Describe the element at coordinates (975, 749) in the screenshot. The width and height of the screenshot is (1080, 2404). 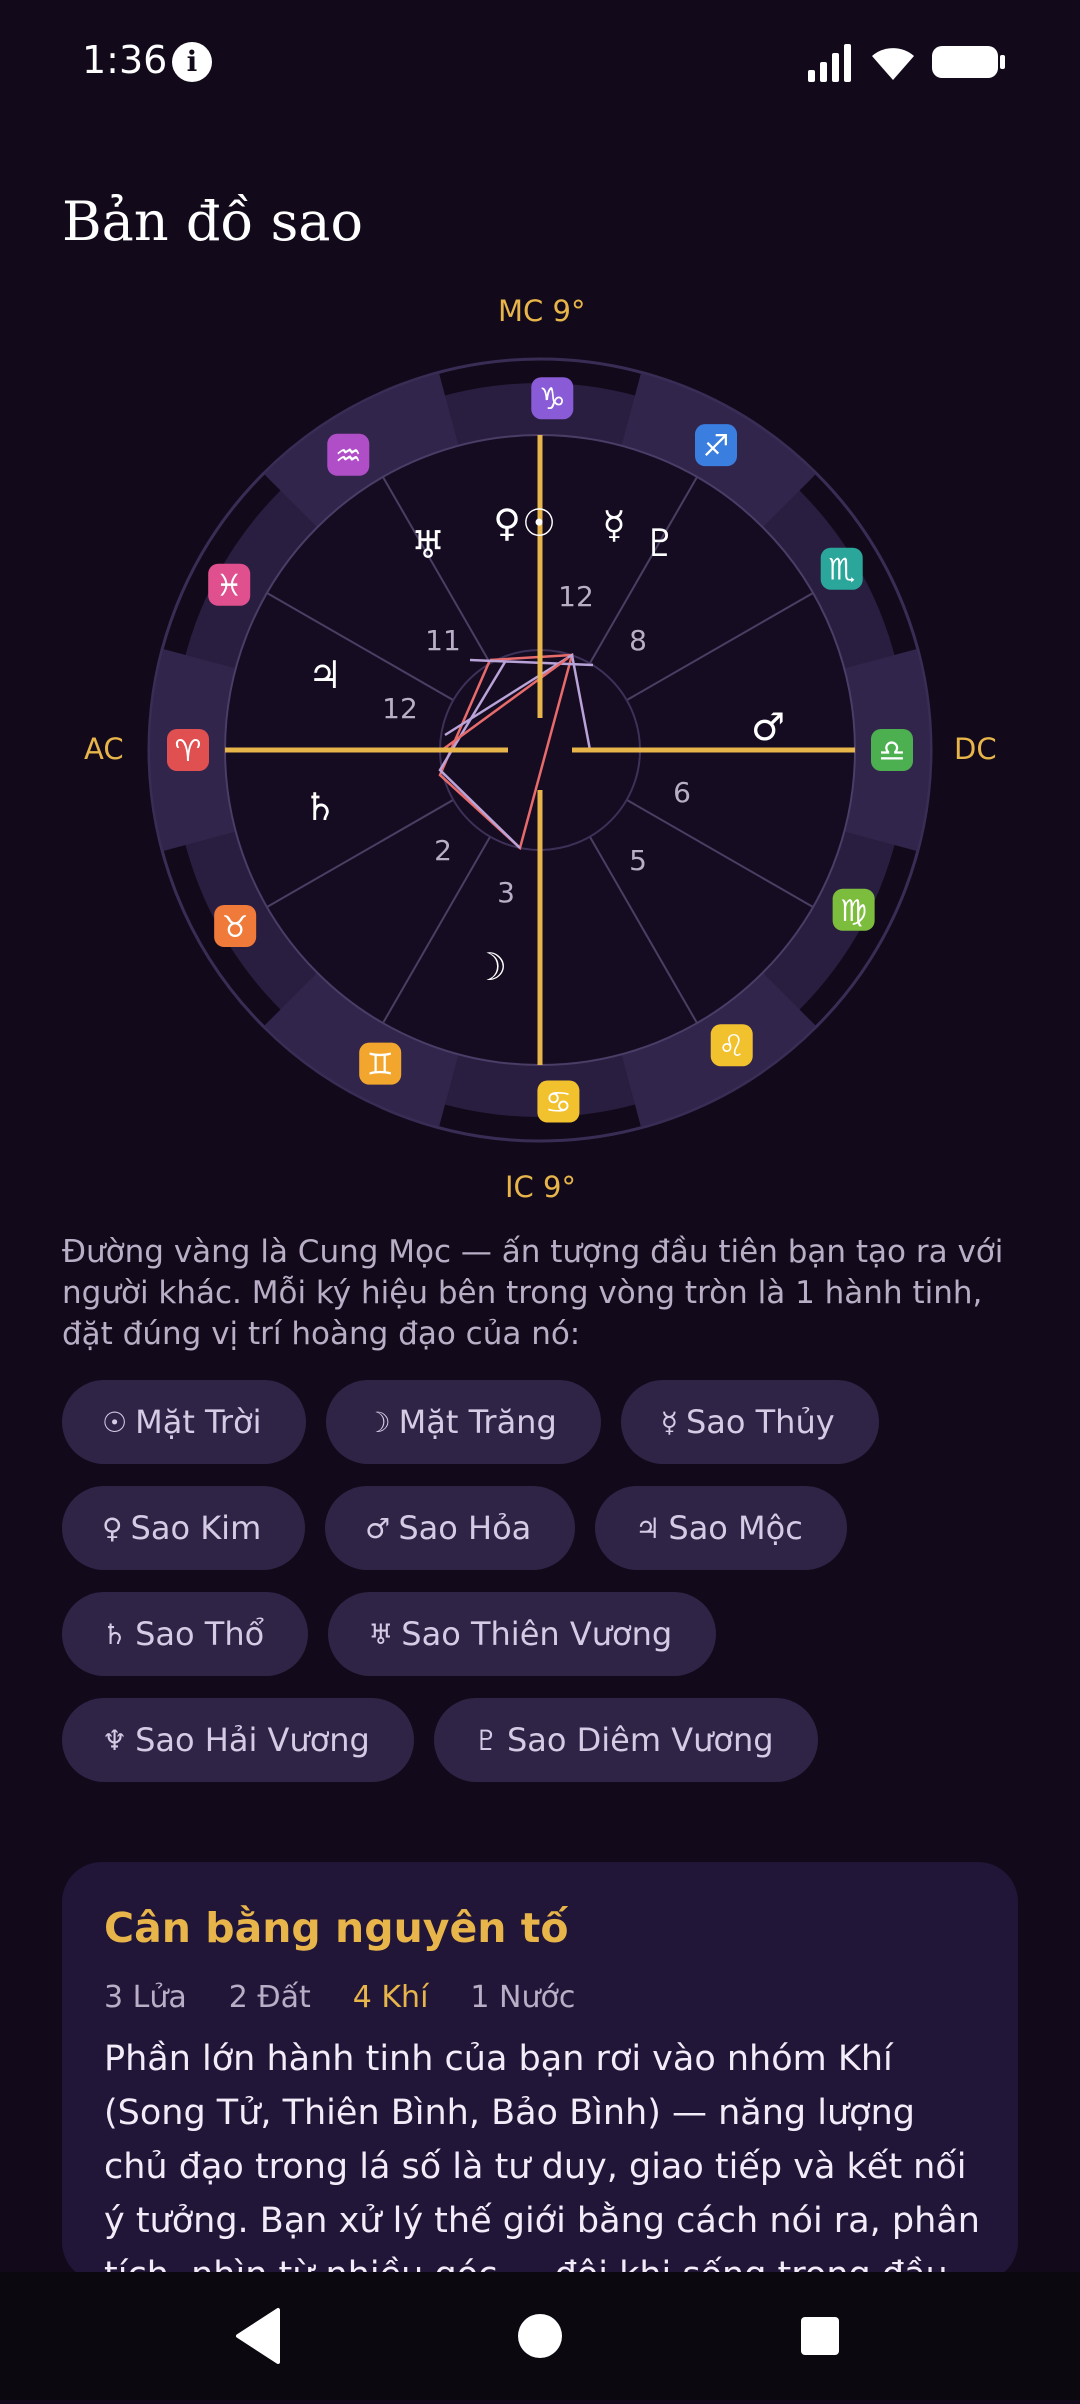
I see `dc-label: DC` at that location.